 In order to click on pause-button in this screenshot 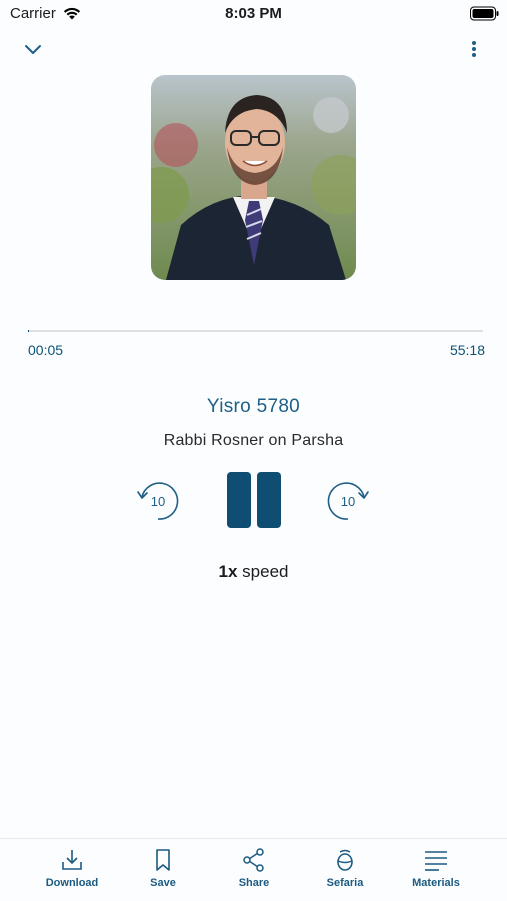, I will do `click(254, 501)`.